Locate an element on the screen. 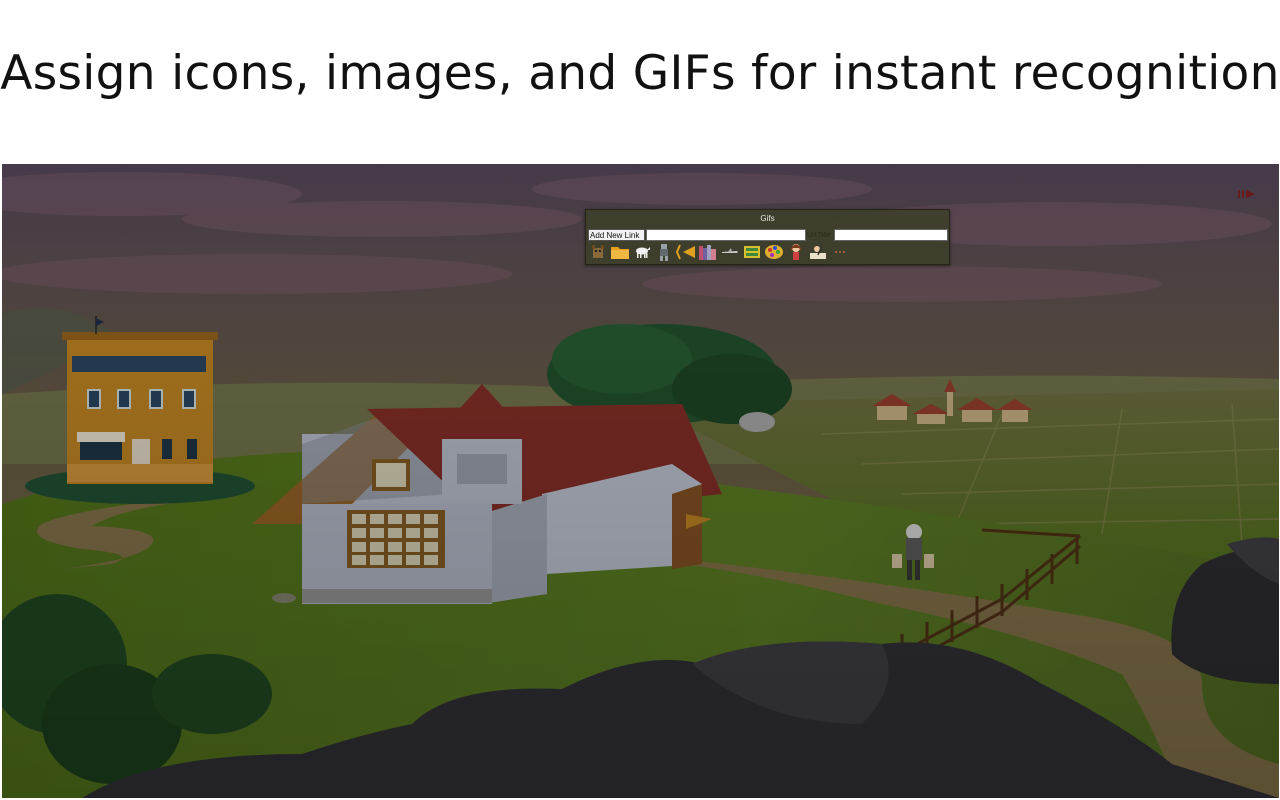 This screenshot has height=800, width=1280. writer-gif-icon is located at coordinates (818, 252).